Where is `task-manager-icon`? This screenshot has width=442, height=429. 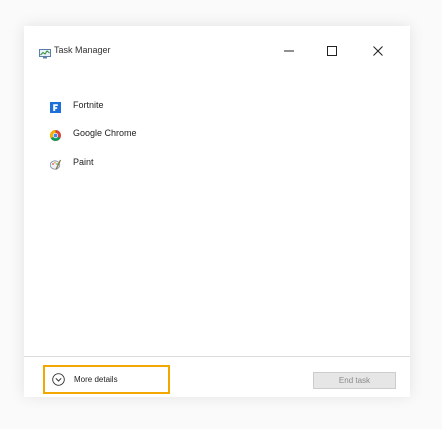 task-manager-icon is located at coordinates (45, 52).